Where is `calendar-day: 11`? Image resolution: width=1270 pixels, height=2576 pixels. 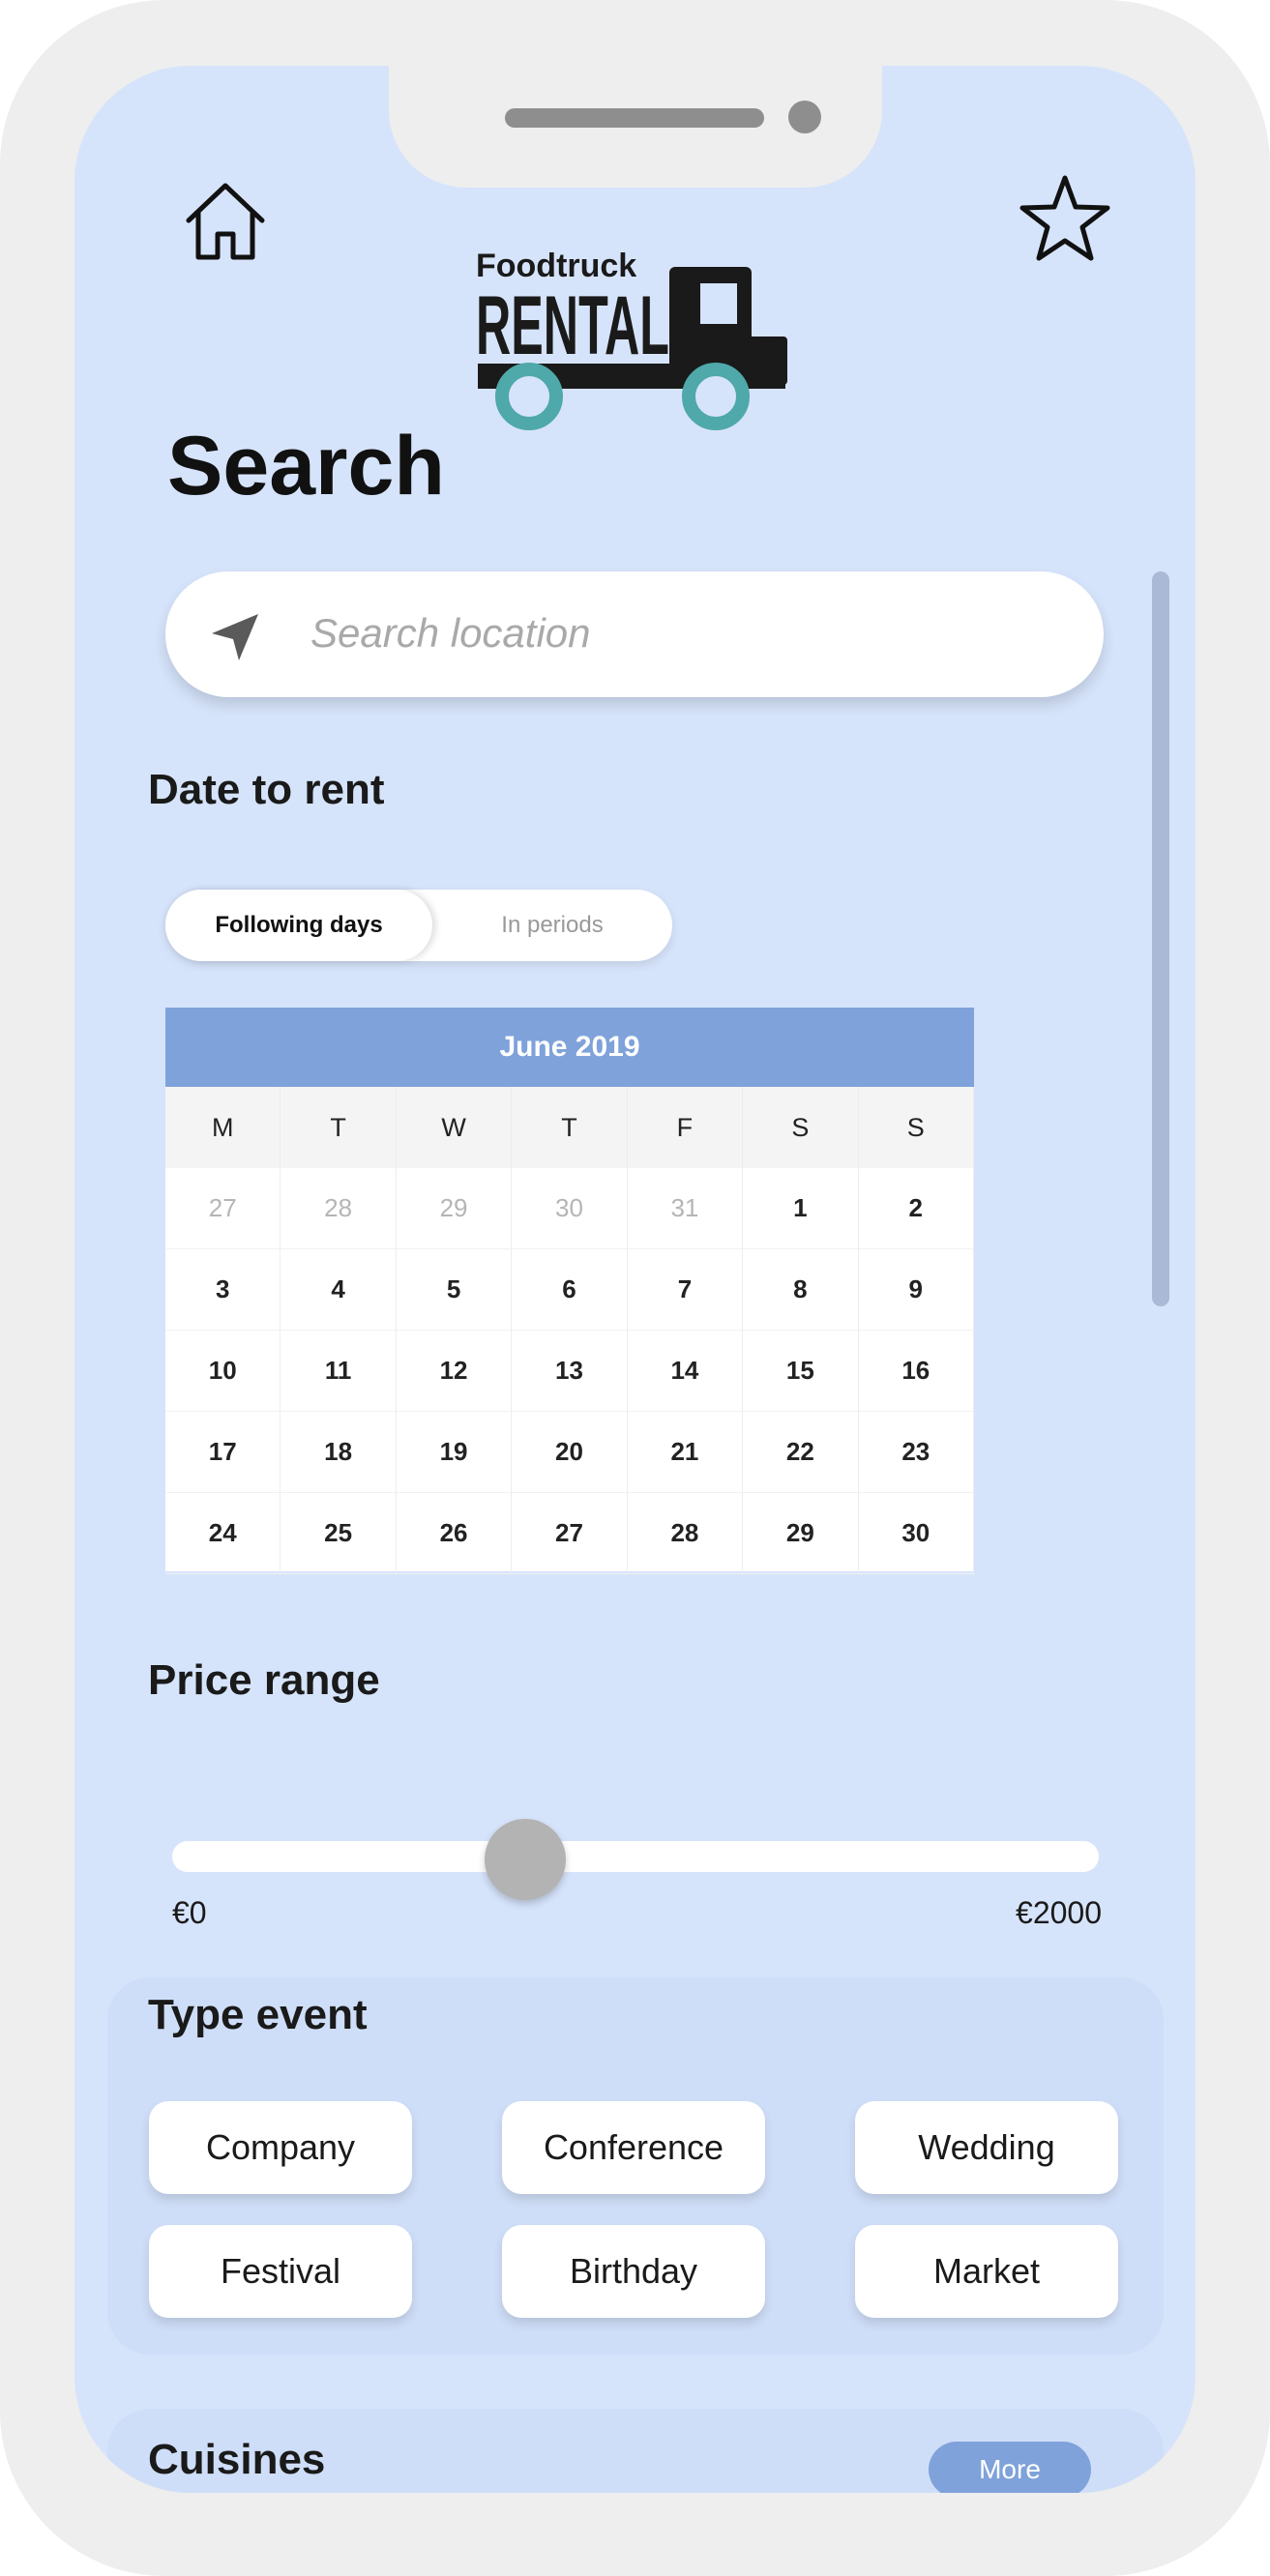 calendar-day: 11 is located at coordinates (339, 1371).